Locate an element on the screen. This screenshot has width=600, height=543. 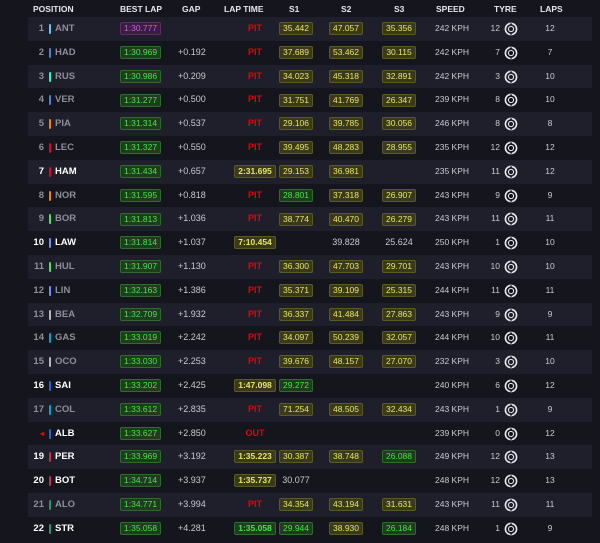
position: 9 is located at coordinates (41, 219).